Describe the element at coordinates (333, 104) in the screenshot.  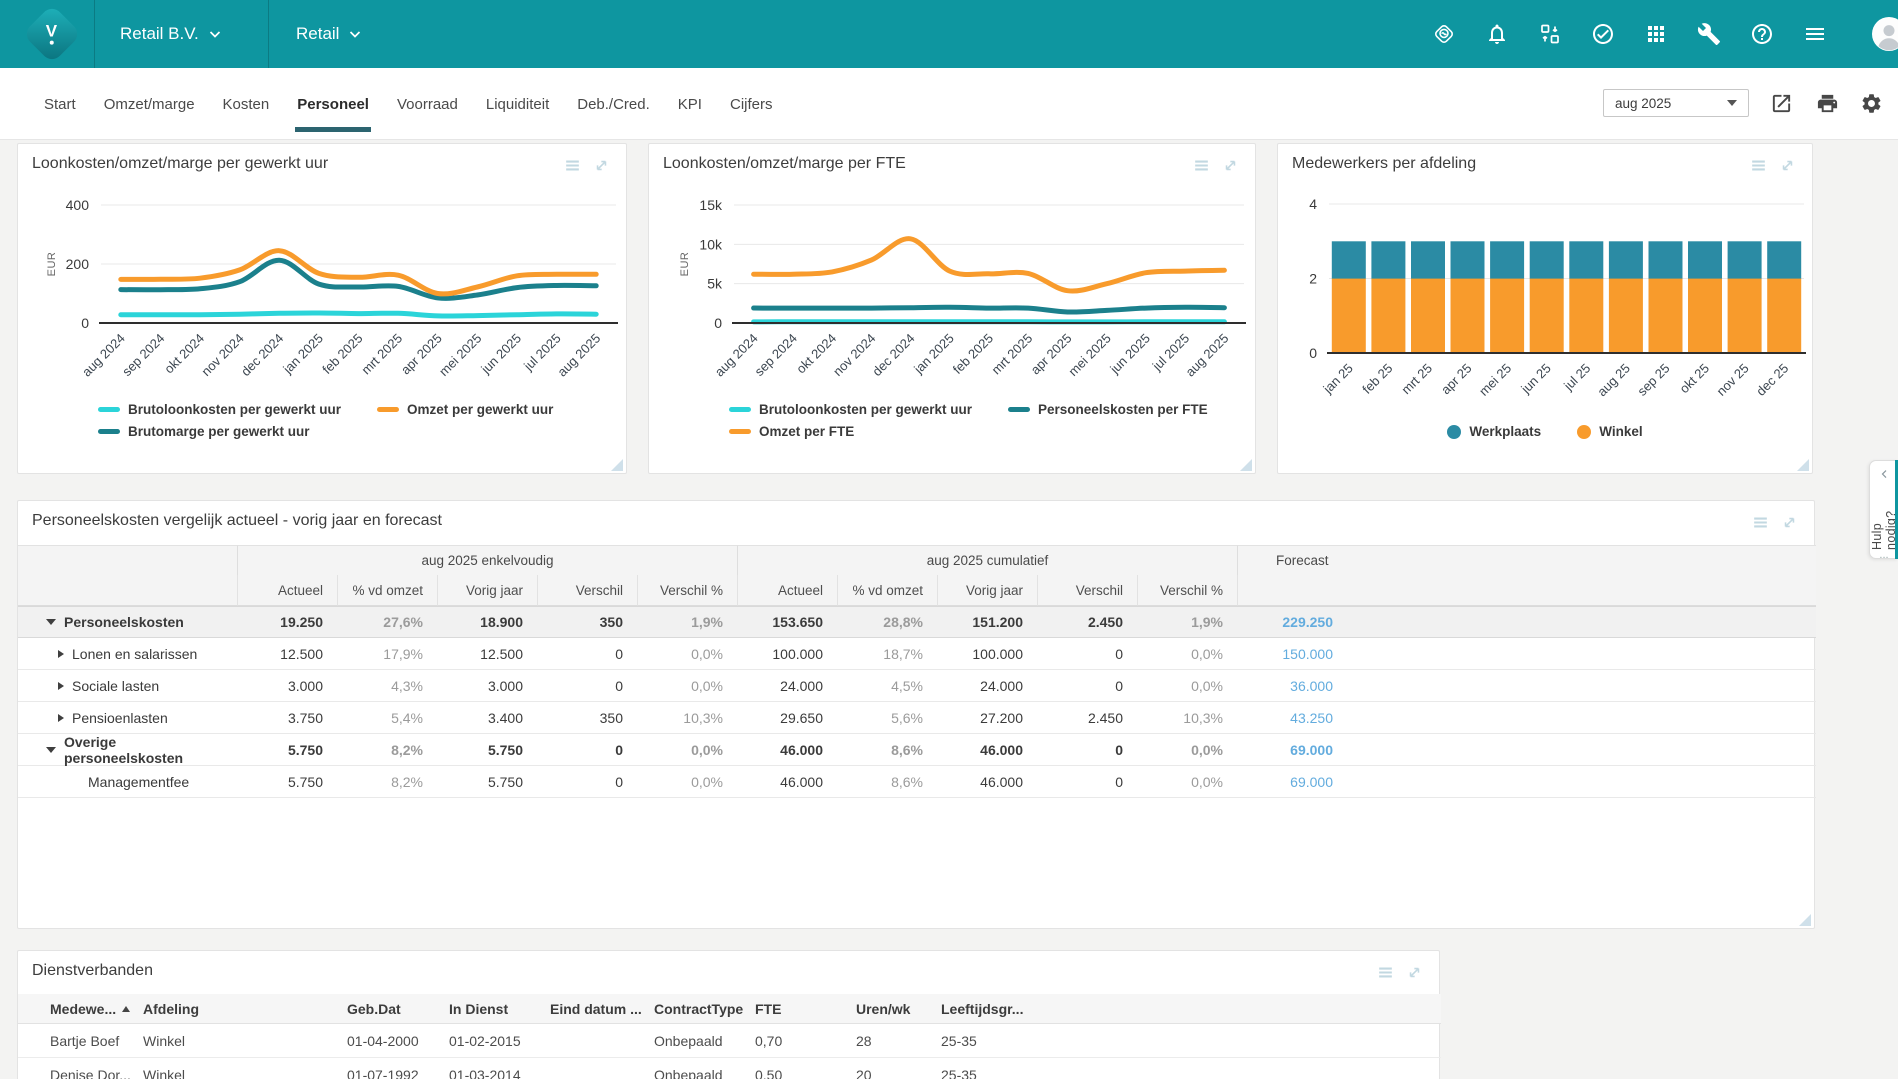
I see `tab-personeel: Personeel` at that location.